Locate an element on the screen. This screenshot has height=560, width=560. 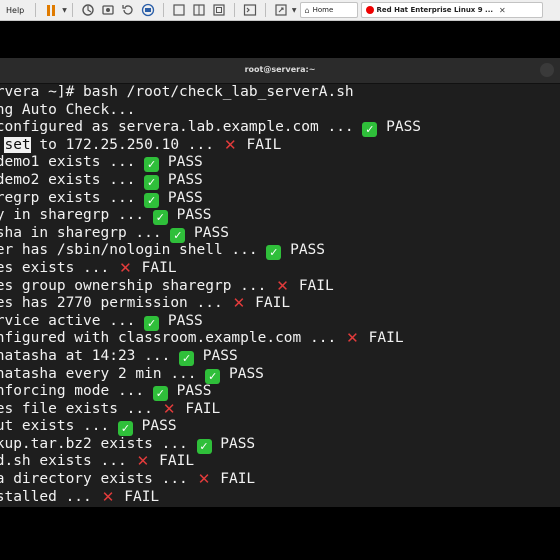
terminal-title: root@servera:~ is located at coordinates (280, 69).